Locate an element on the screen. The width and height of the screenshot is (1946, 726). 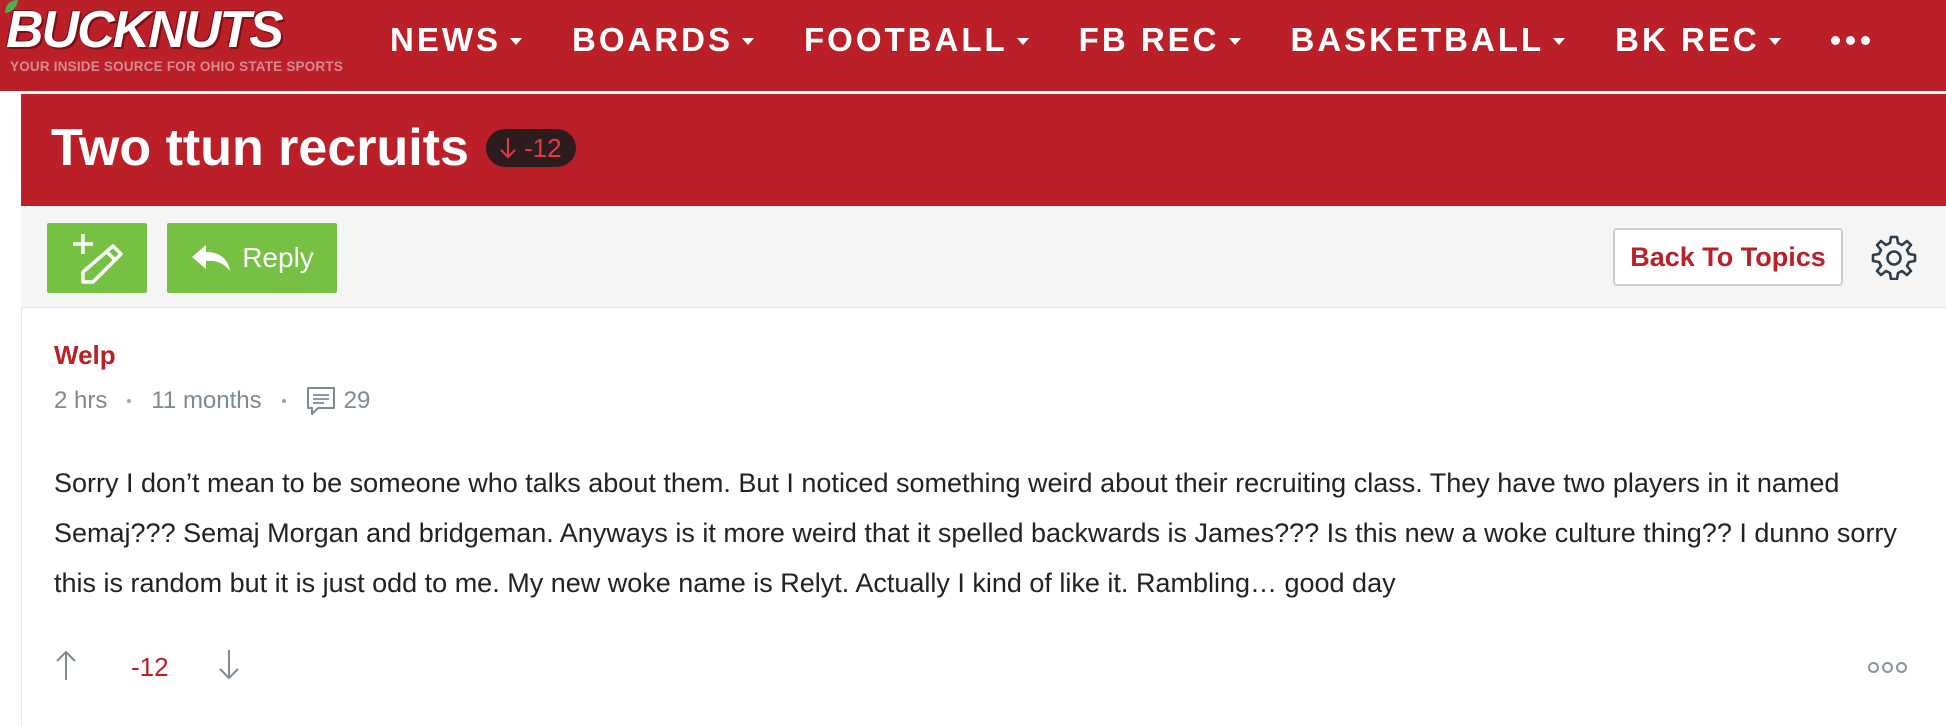
back-to-topics-button: Back To Topics is located at coordinates (1728, 257).